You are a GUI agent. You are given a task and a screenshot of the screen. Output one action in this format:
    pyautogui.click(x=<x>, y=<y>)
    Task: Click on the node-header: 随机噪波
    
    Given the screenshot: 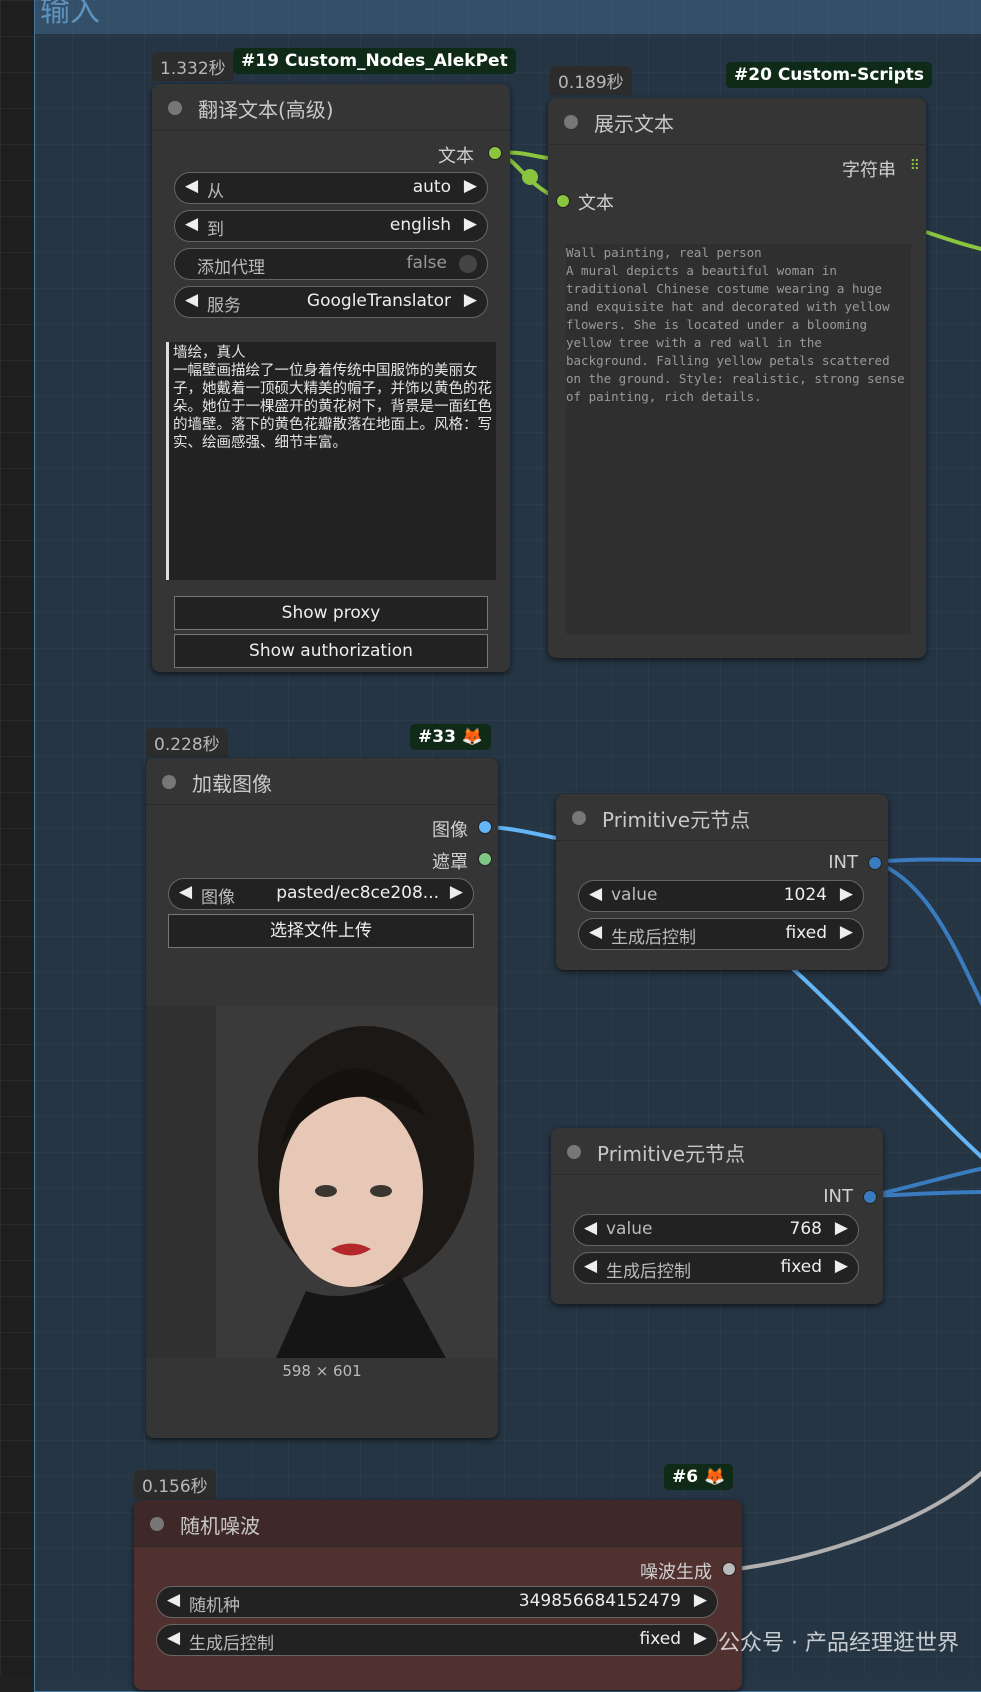 What is the action you would take?
    pyautogui.click(x=438, y=1523)
    